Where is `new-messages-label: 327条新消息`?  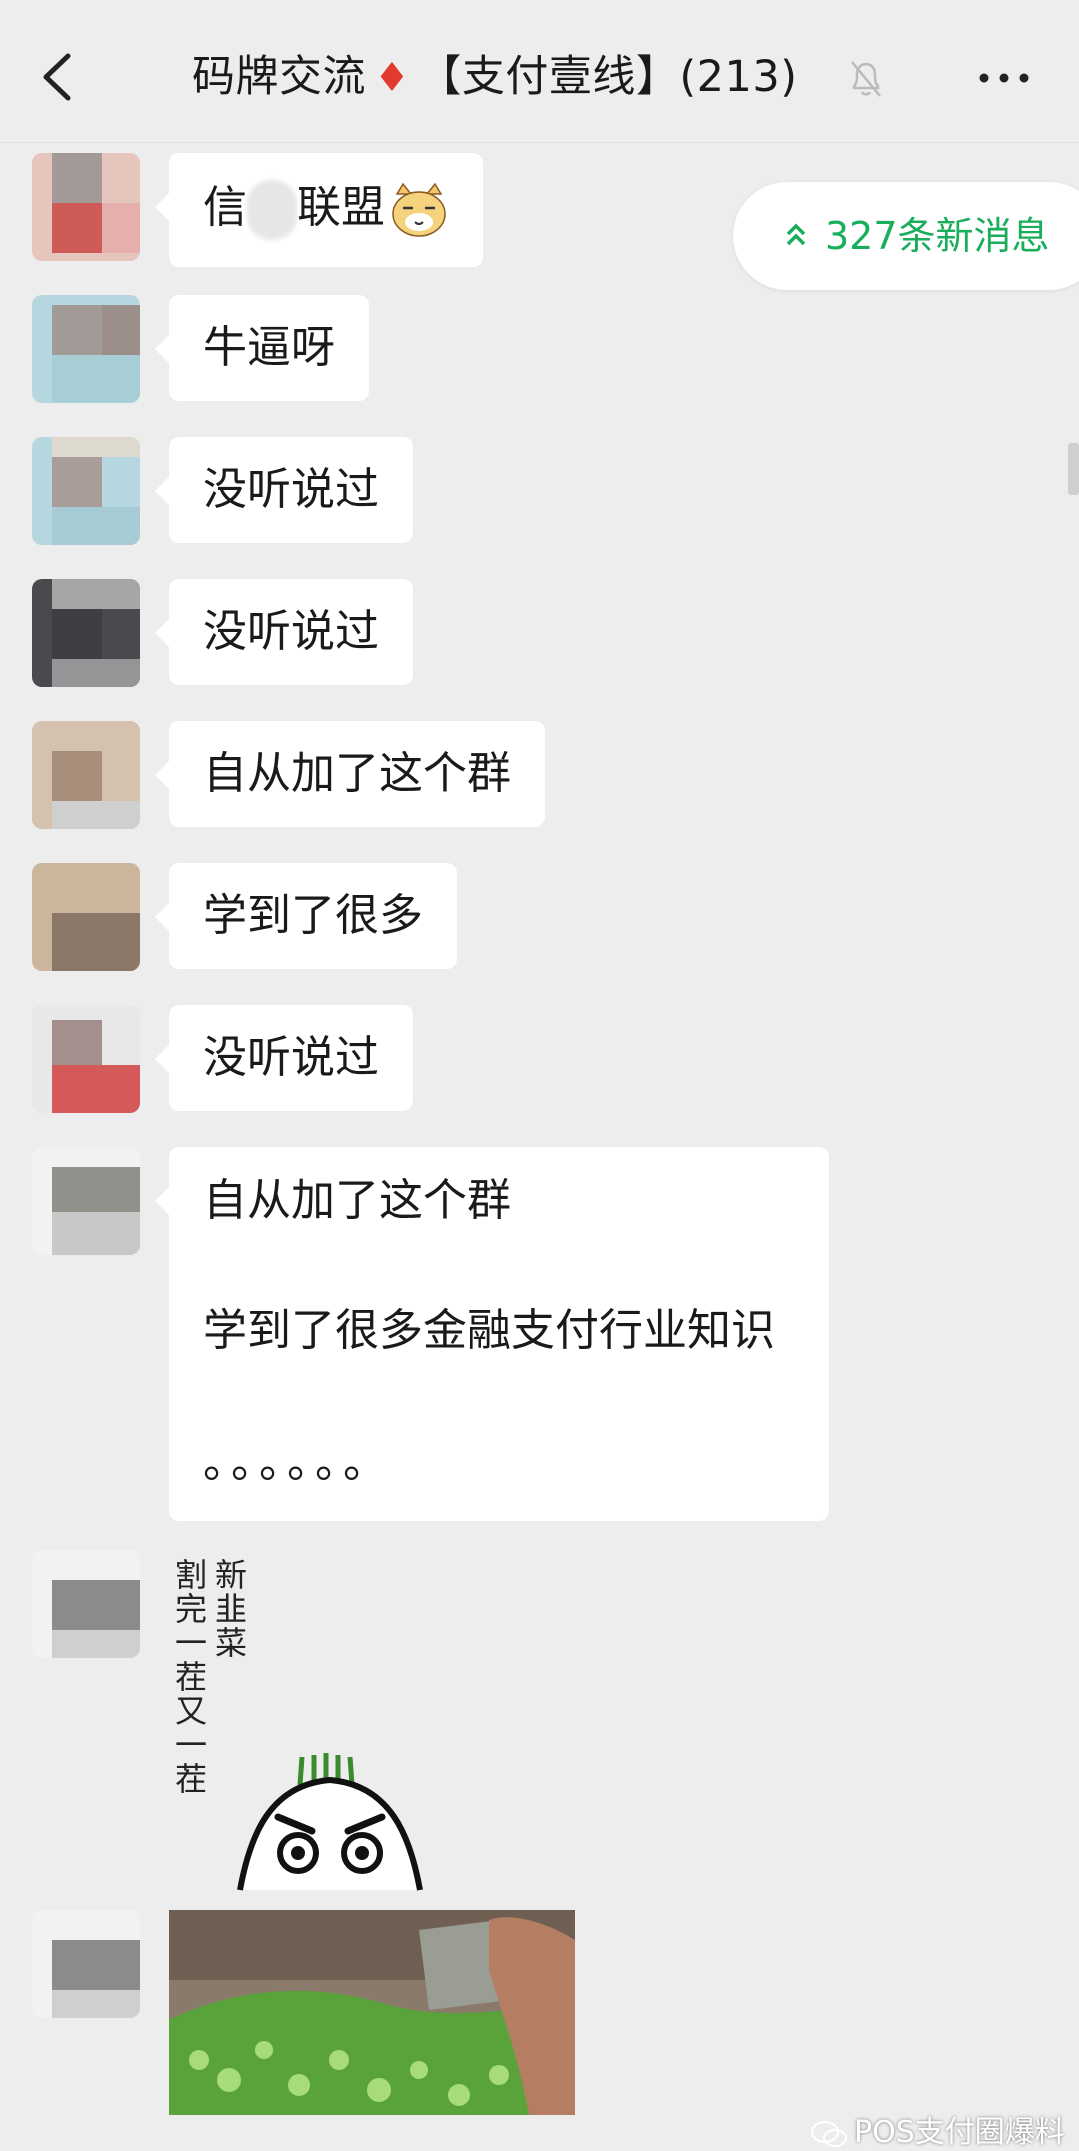
new-messages-label: 327条新消息 is located at coordinates (937, 236).